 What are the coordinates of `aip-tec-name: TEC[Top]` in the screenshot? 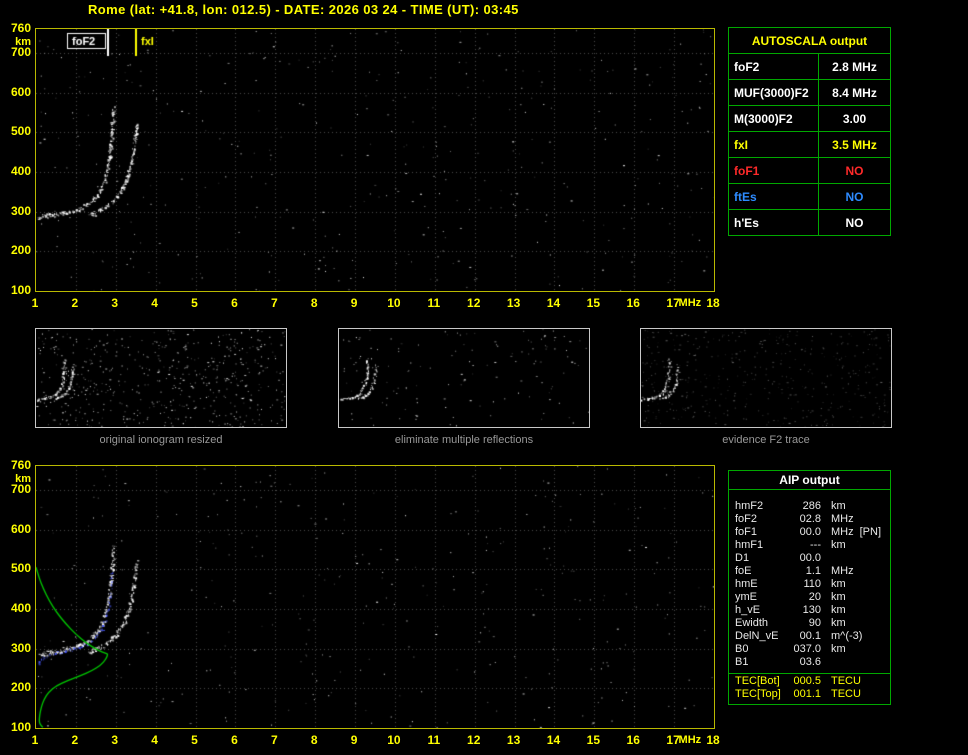 It's located at (758, 694).